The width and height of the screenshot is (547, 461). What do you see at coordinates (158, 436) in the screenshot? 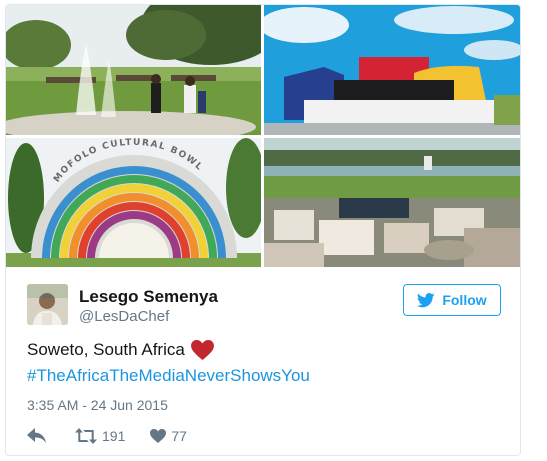
I see `heart-icon` at bounding box center [158, 436].